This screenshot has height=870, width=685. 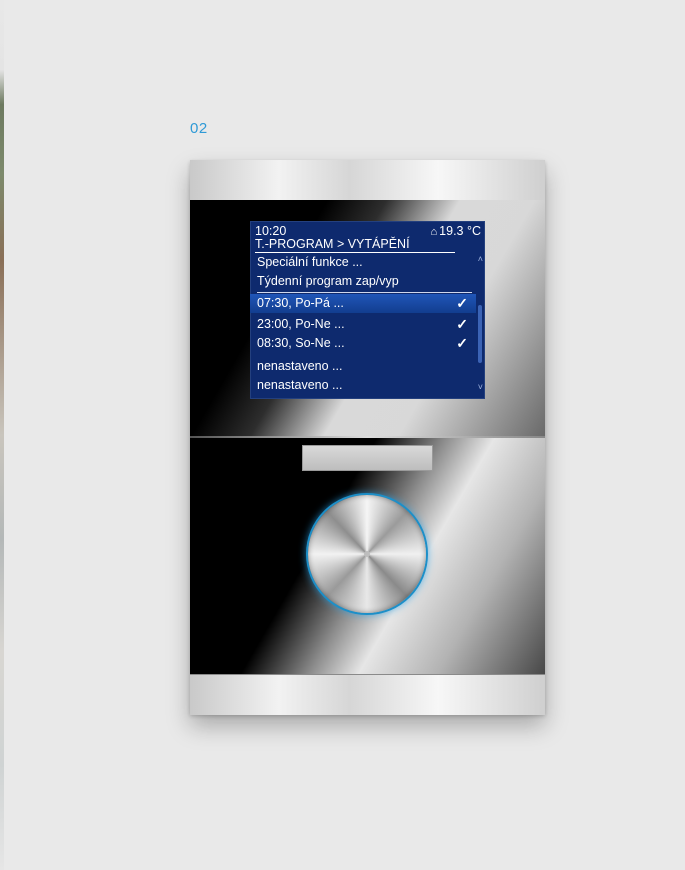 What do you see at coordinates (367, 694) in the screenshot?
I see `bottom-steel-frame` at bounding box center [367, 694].